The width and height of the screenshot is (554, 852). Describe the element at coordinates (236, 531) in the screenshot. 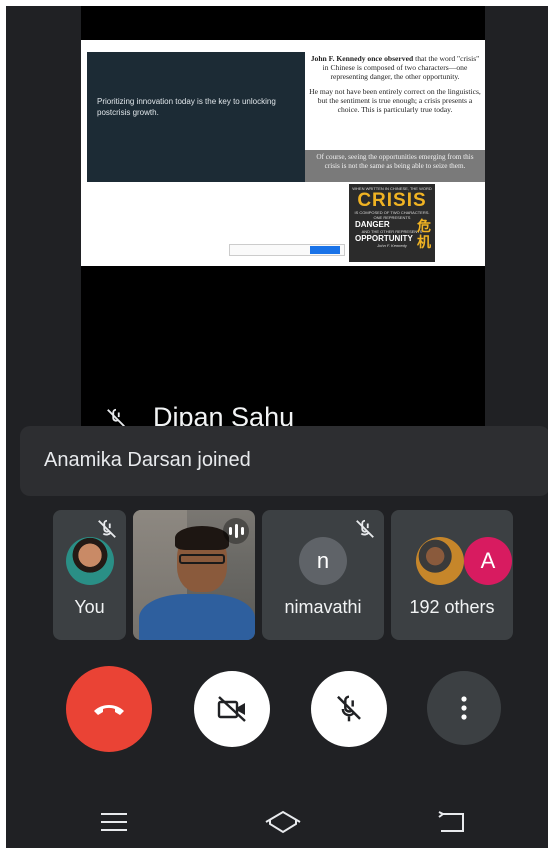

I see `speaking-indicator-icon` at that location.